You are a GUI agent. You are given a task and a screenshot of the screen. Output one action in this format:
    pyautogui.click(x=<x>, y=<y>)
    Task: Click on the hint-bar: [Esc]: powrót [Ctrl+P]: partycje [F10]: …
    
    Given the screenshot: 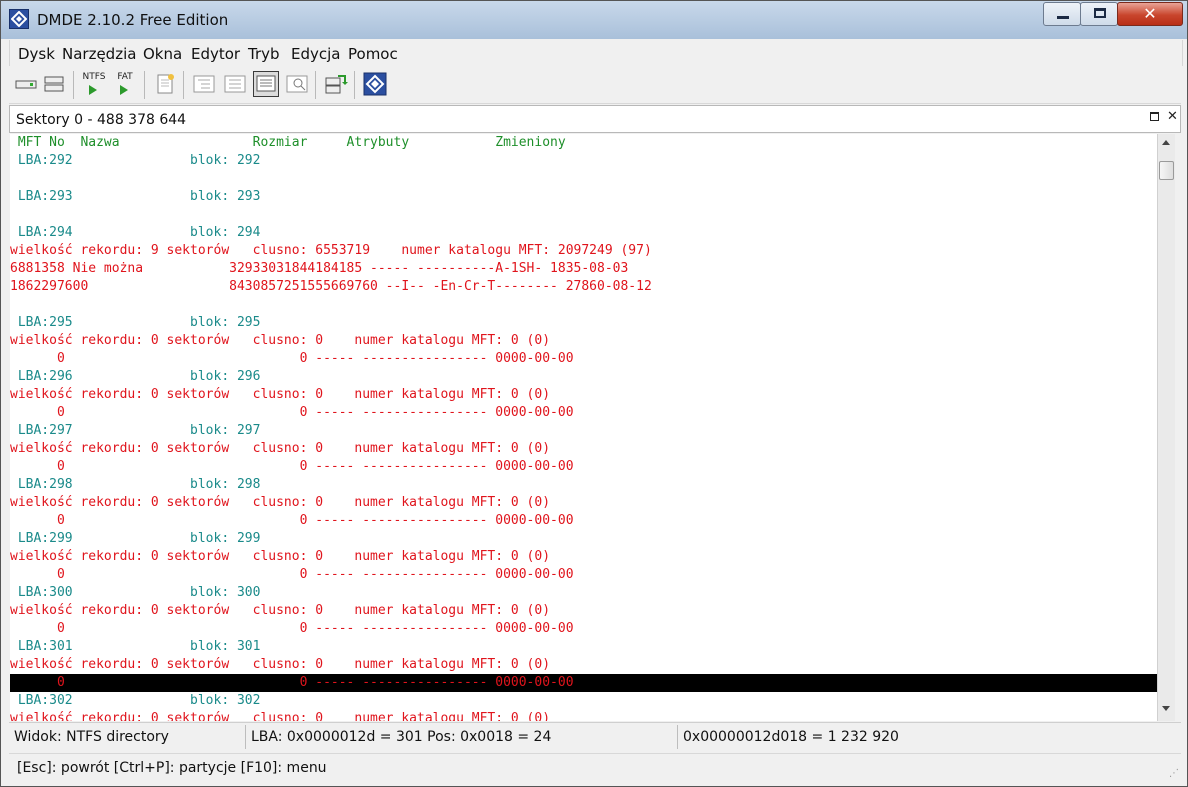 What is the action you would take?
    pyautogui.click(x=595, y=767)
    